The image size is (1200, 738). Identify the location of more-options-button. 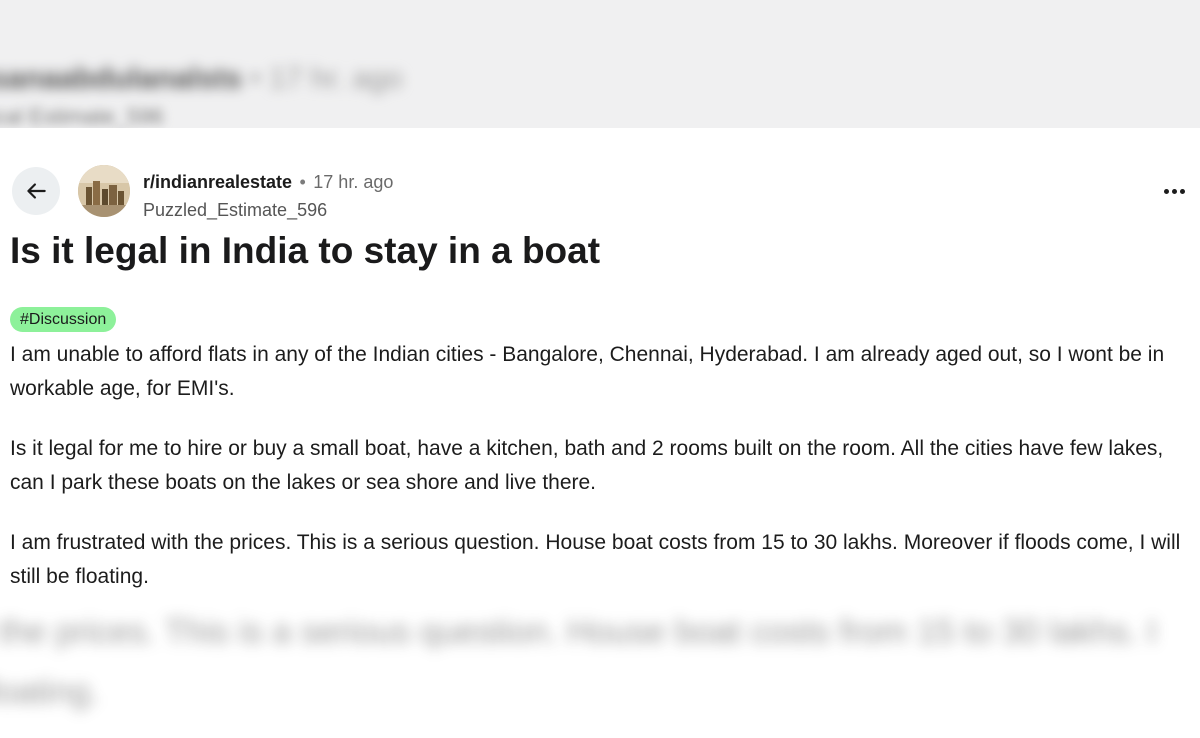
(1174, 191).